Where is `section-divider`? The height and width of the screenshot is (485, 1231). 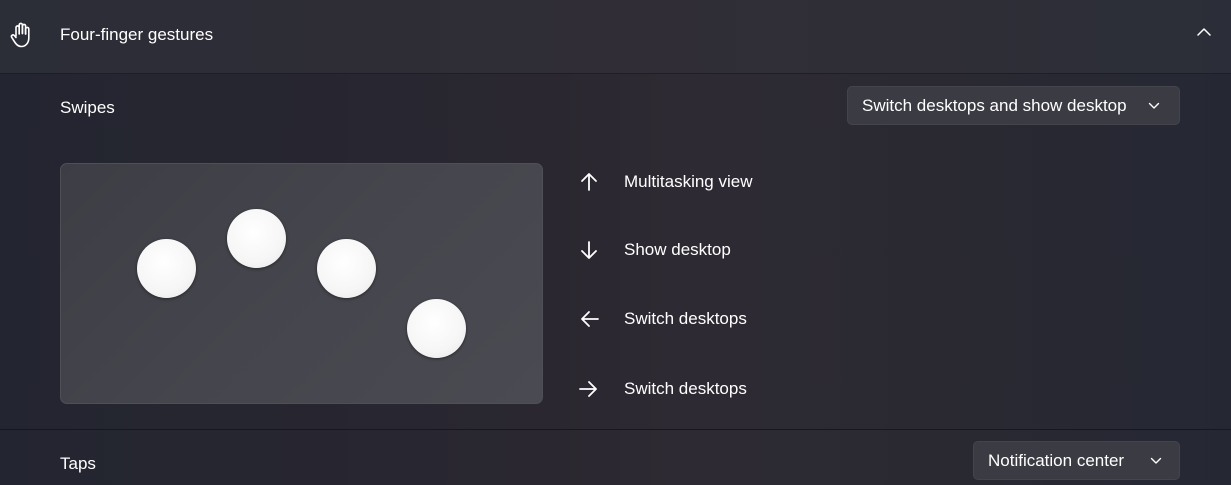 section-divider is located at coordinates (615, 429).